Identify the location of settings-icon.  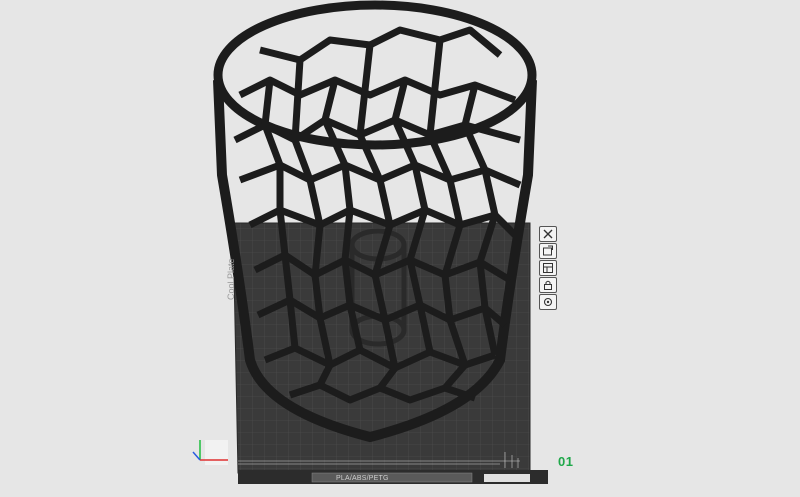
(548, 302).